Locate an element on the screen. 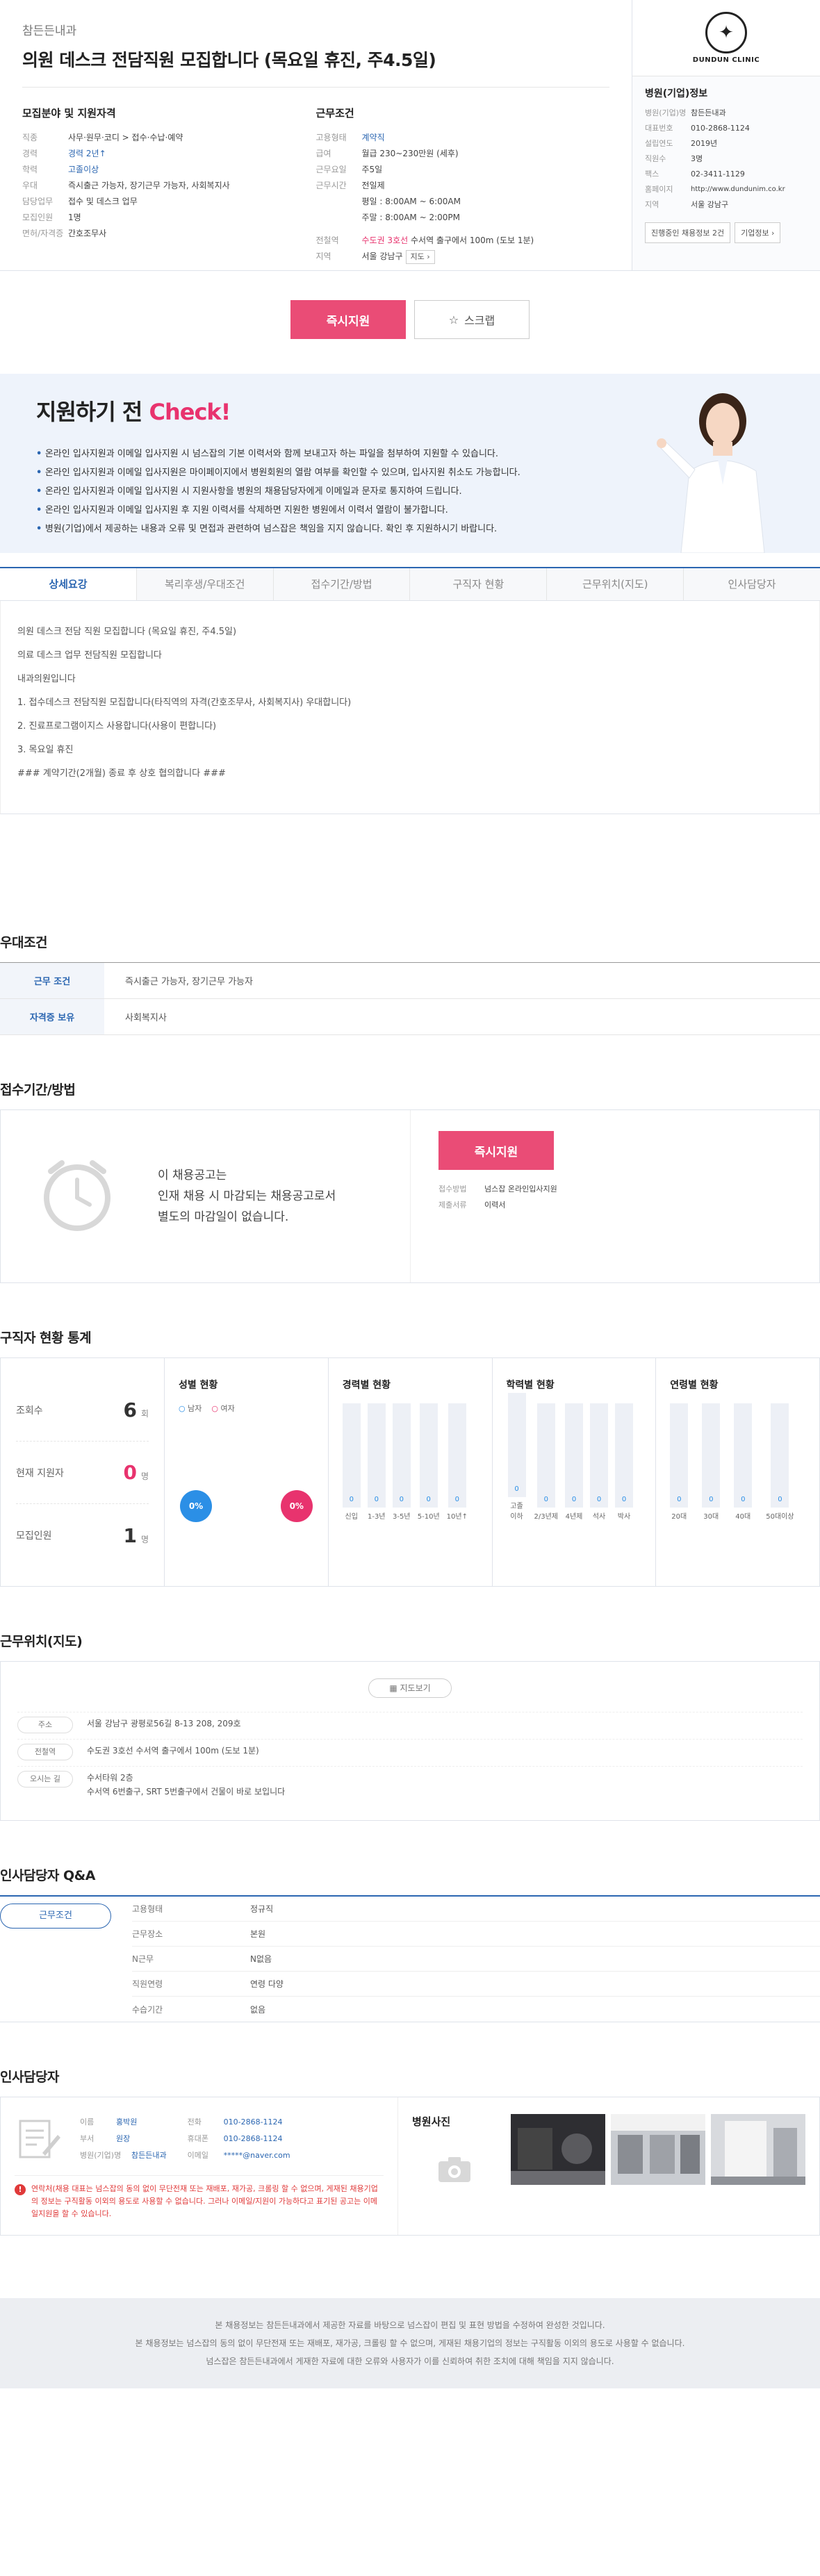  contact-email: *****@naver.com is located at coordinates (257, 2155).